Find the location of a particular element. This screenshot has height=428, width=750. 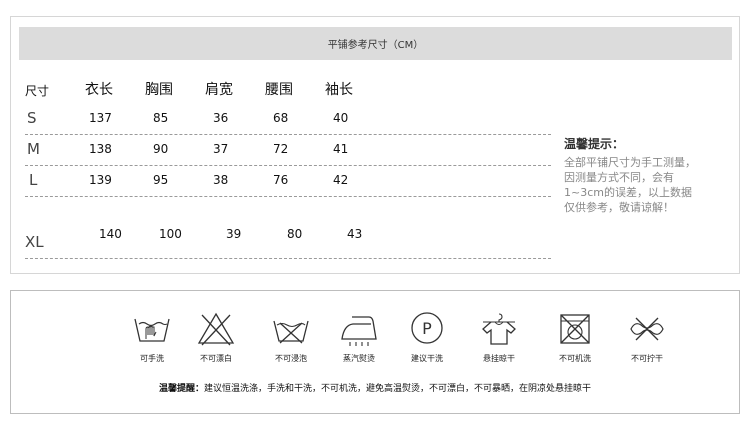

care-label: 不可机洗 is located at coordinates (575, 358).